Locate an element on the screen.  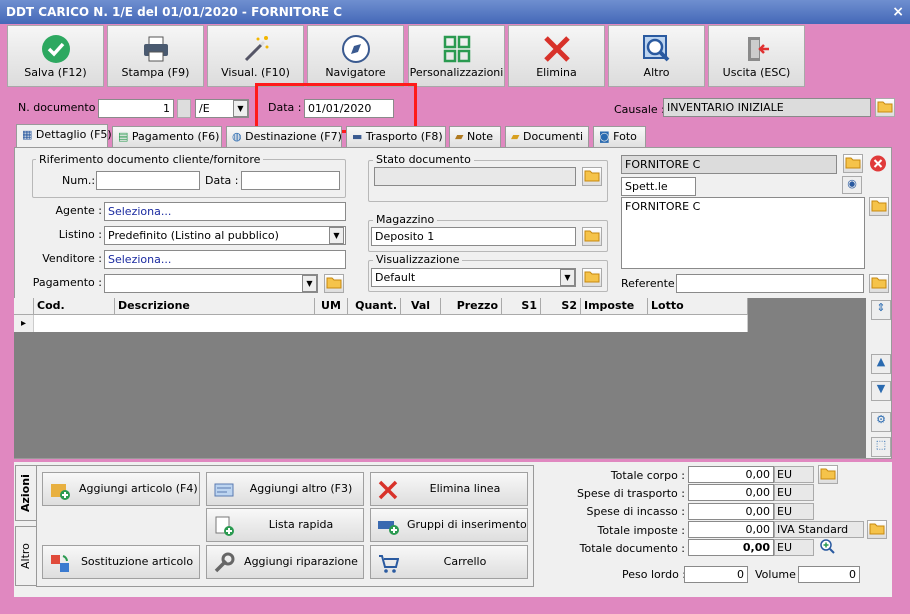
supplier-salutation: Spett.le is located at coordinates (658, 186).